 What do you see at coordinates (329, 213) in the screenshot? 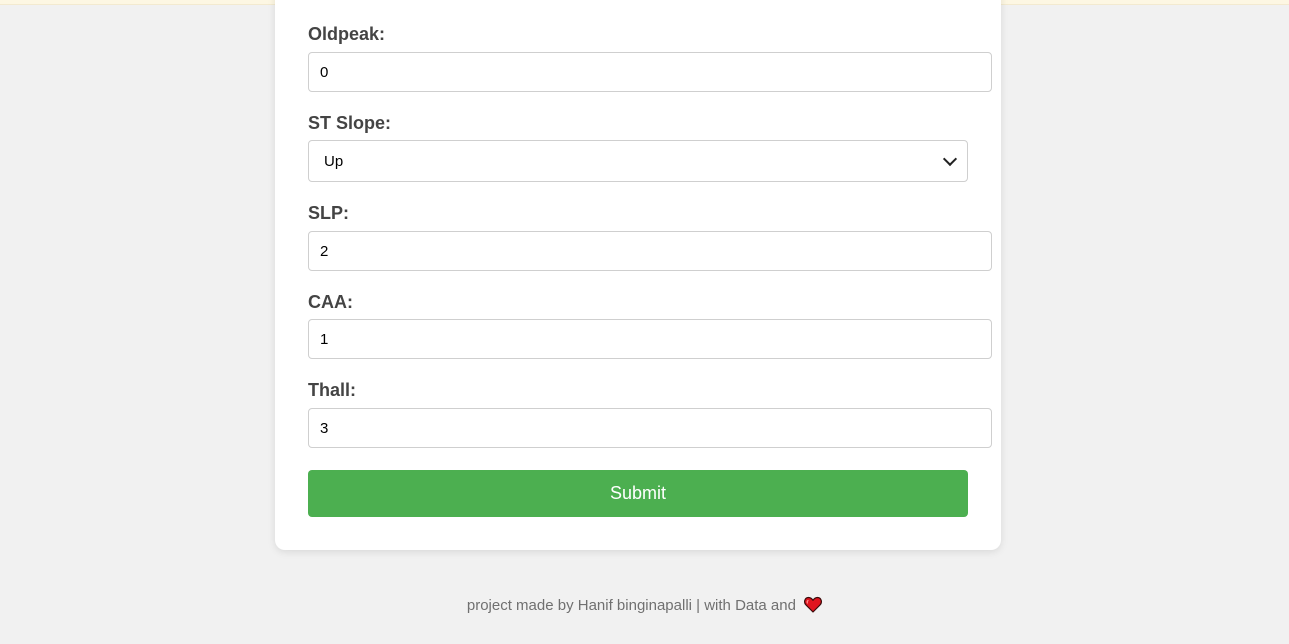
I see `slp-label: SLP:` at bounding box center [329, 213].